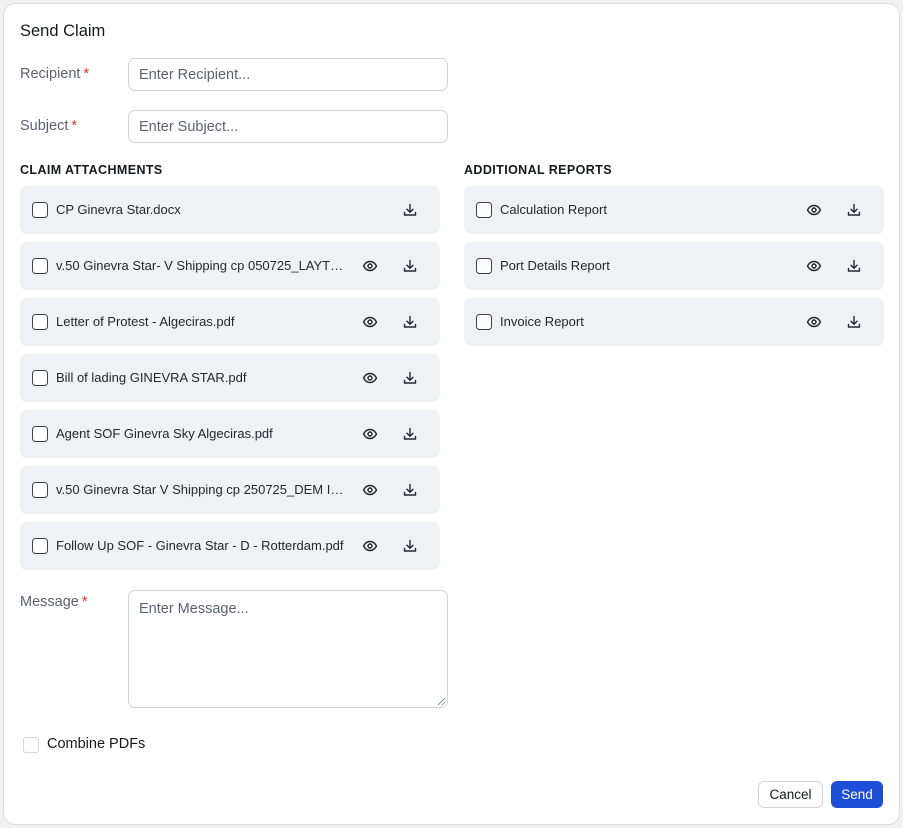 Image resolution: width=903 pixels, height=828 pixels. Describe the element at coordinates (288, 126) in the screenshot. I see `subject-input` at that location.